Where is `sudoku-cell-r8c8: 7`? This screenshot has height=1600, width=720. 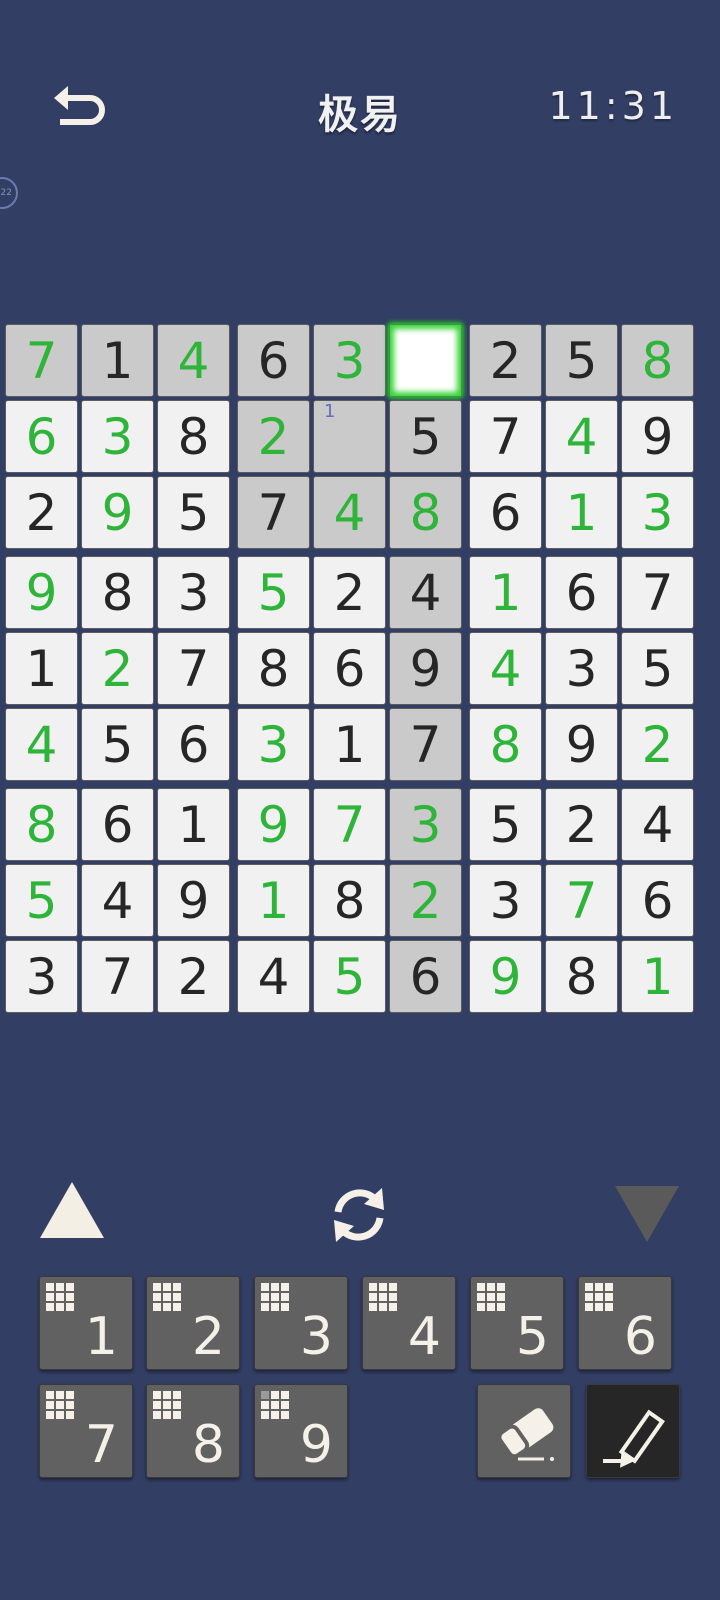
sudoku-cell-r8c8: 7 is located at coordinates (581, 900).